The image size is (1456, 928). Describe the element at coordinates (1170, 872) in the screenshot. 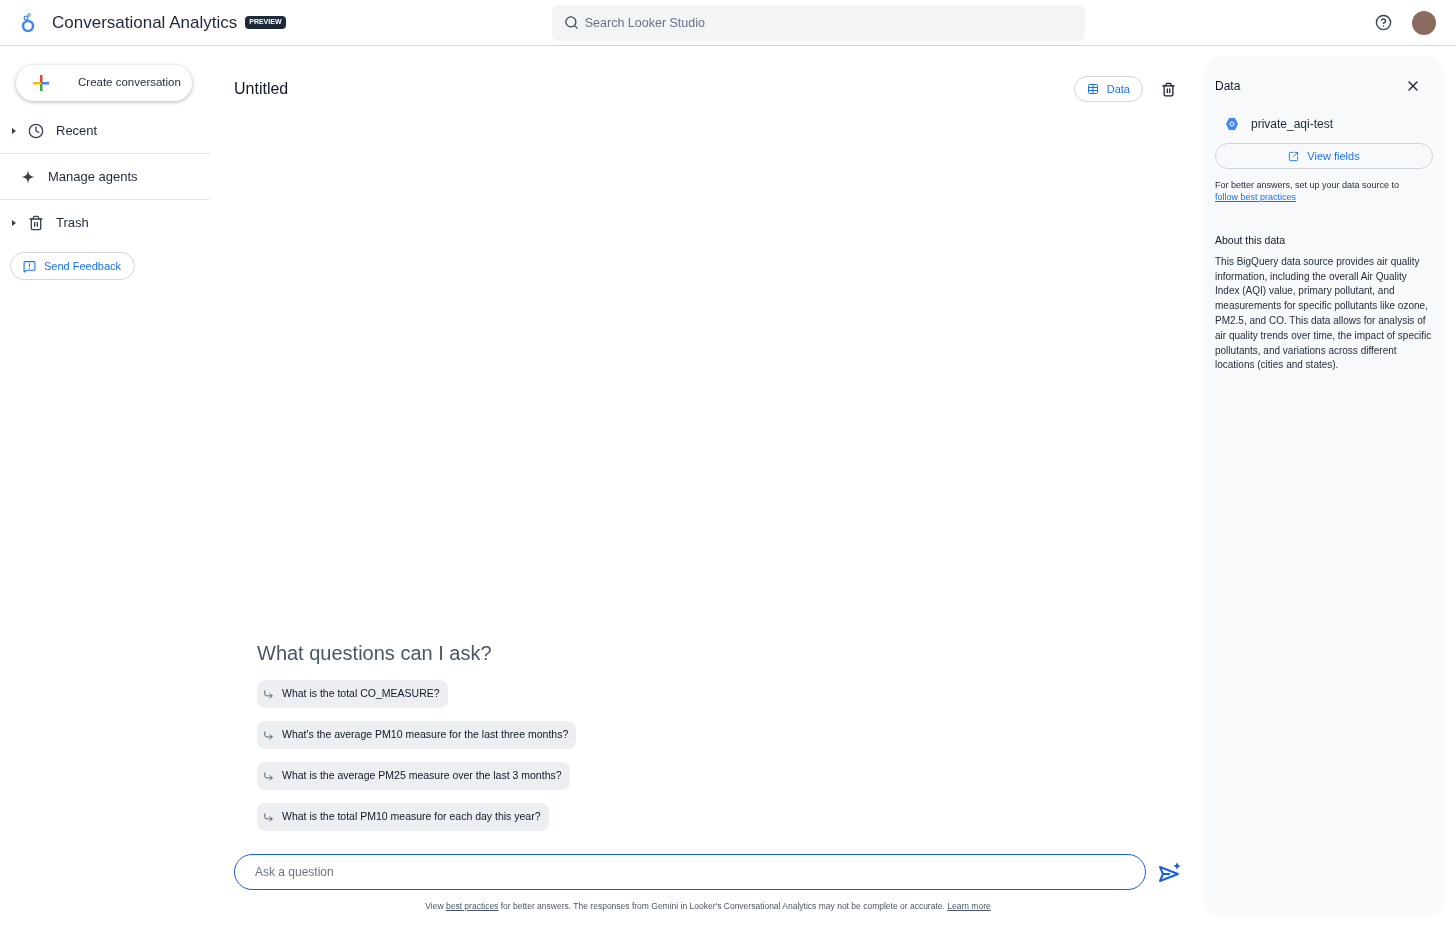

I see `send-icon` at that location.